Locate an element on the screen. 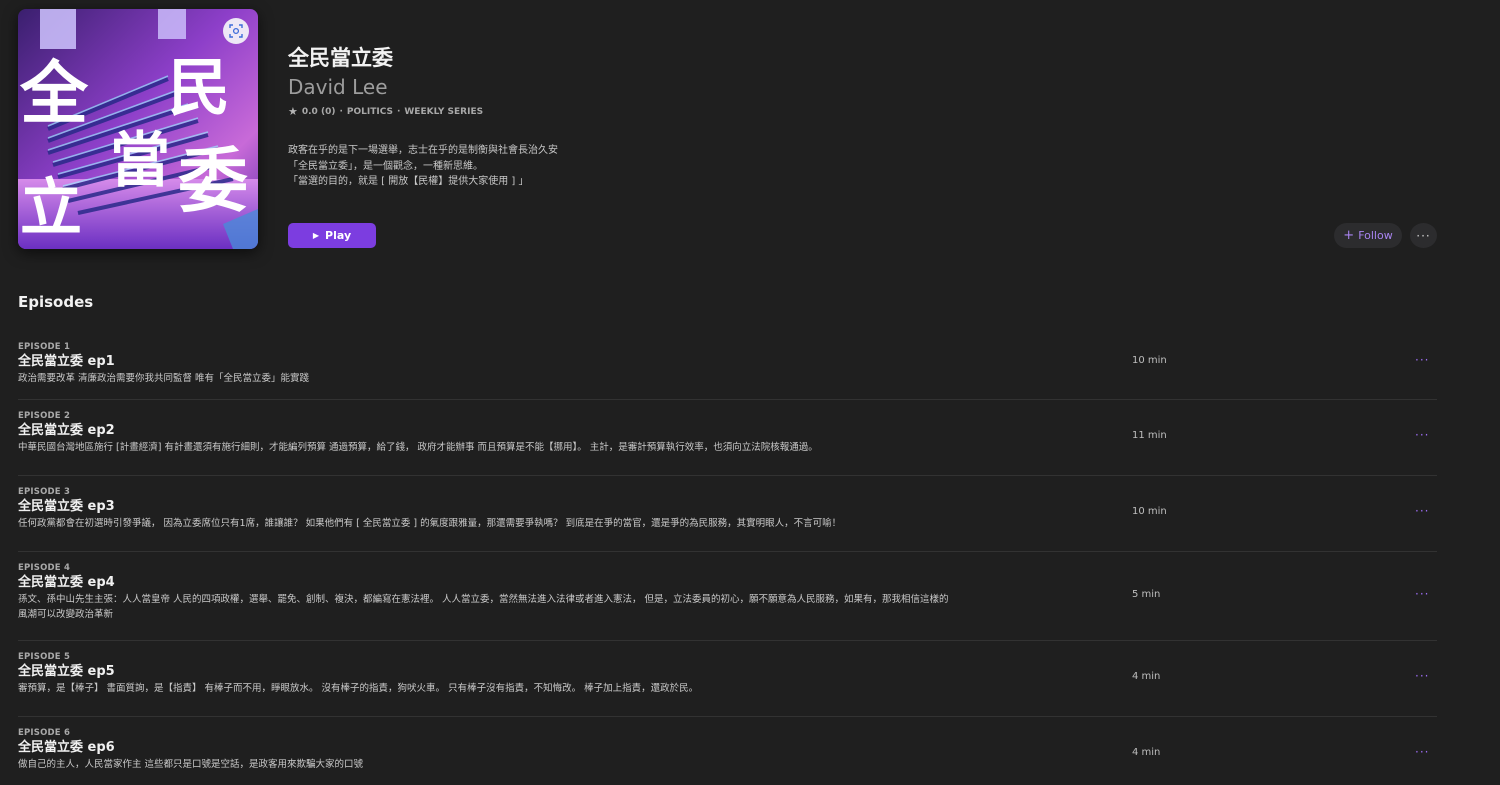  artwork-char-2: 民 is located at coordinates (199, 87).